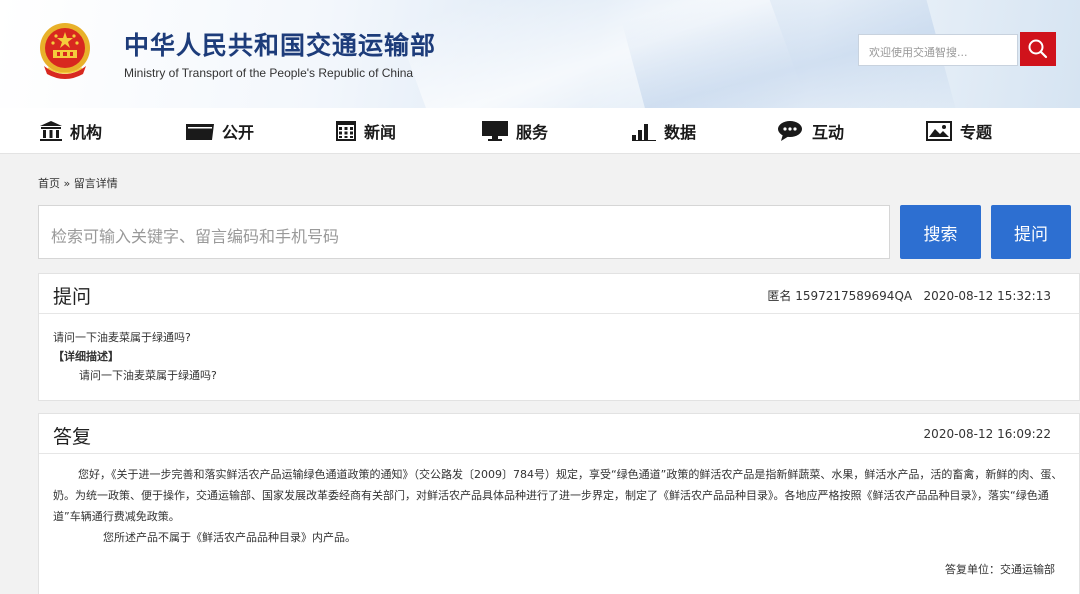 This screenshot has height=594, width=1080. What do you see at coordinates (811, 131) in the screenshot?
I see `nav-item-hudong: 互动` at bounding box center [811, 131].